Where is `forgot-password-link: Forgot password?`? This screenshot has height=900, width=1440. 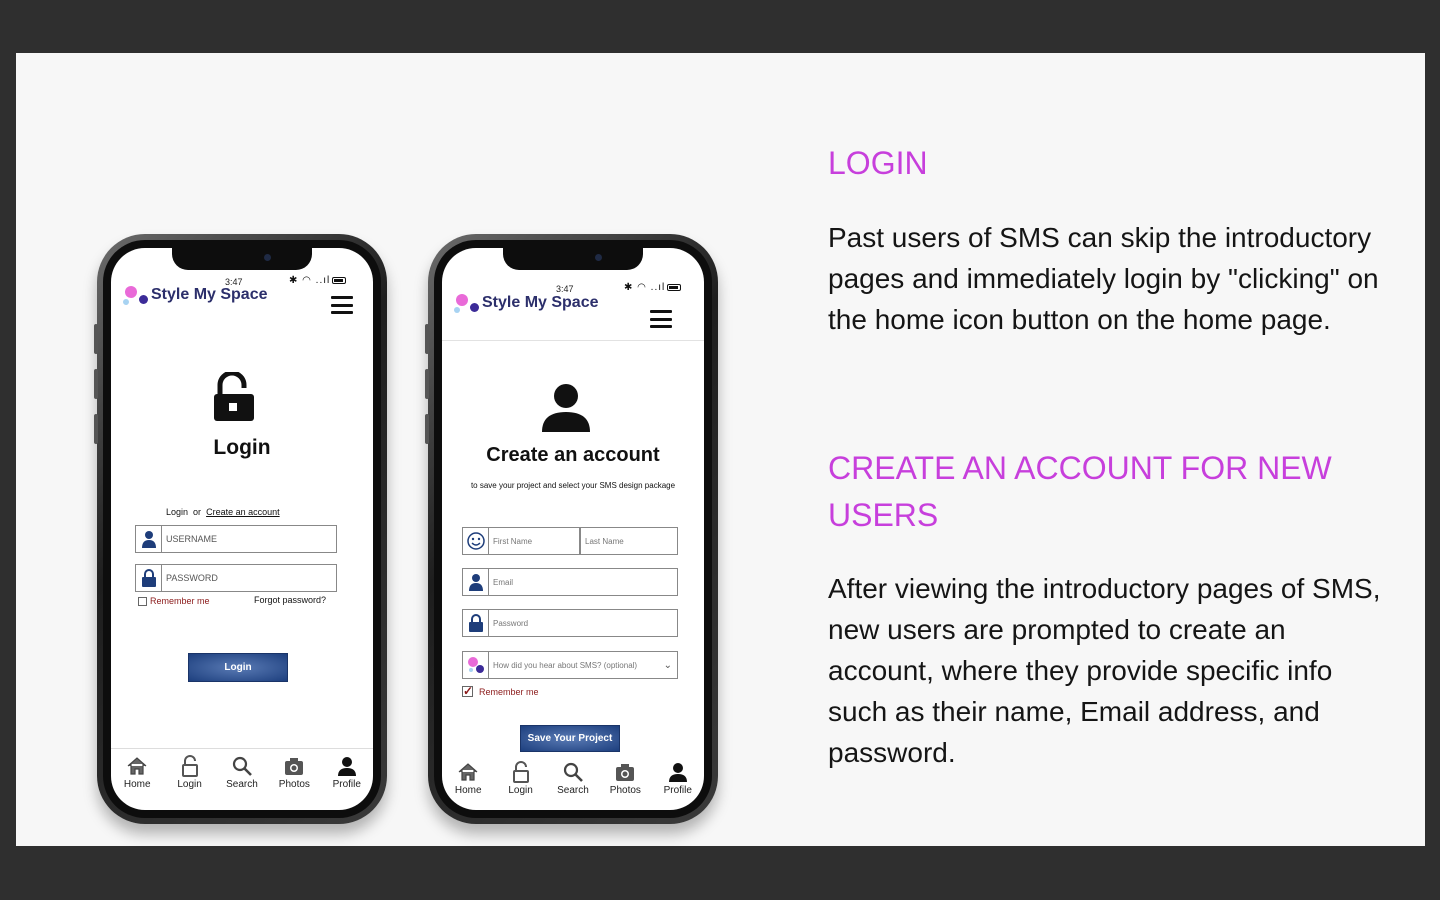
forgot-password-link: Forgot password? is located at coordinates (290, 600).